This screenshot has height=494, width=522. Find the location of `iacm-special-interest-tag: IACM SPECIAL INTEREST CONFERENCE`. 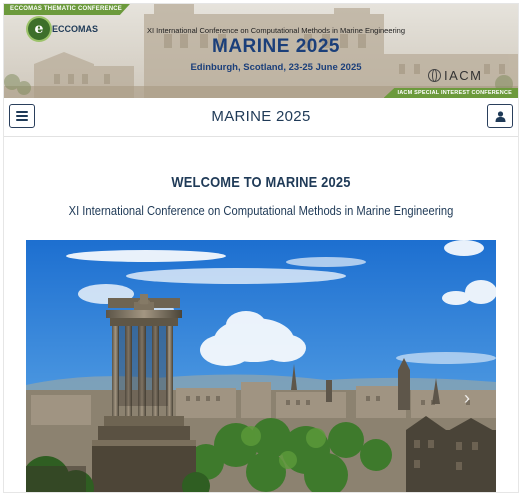

iacm-special-interest-tag: IACM SPECIAL INTEREST CONFERENCE is located at coordinates (450, 93).